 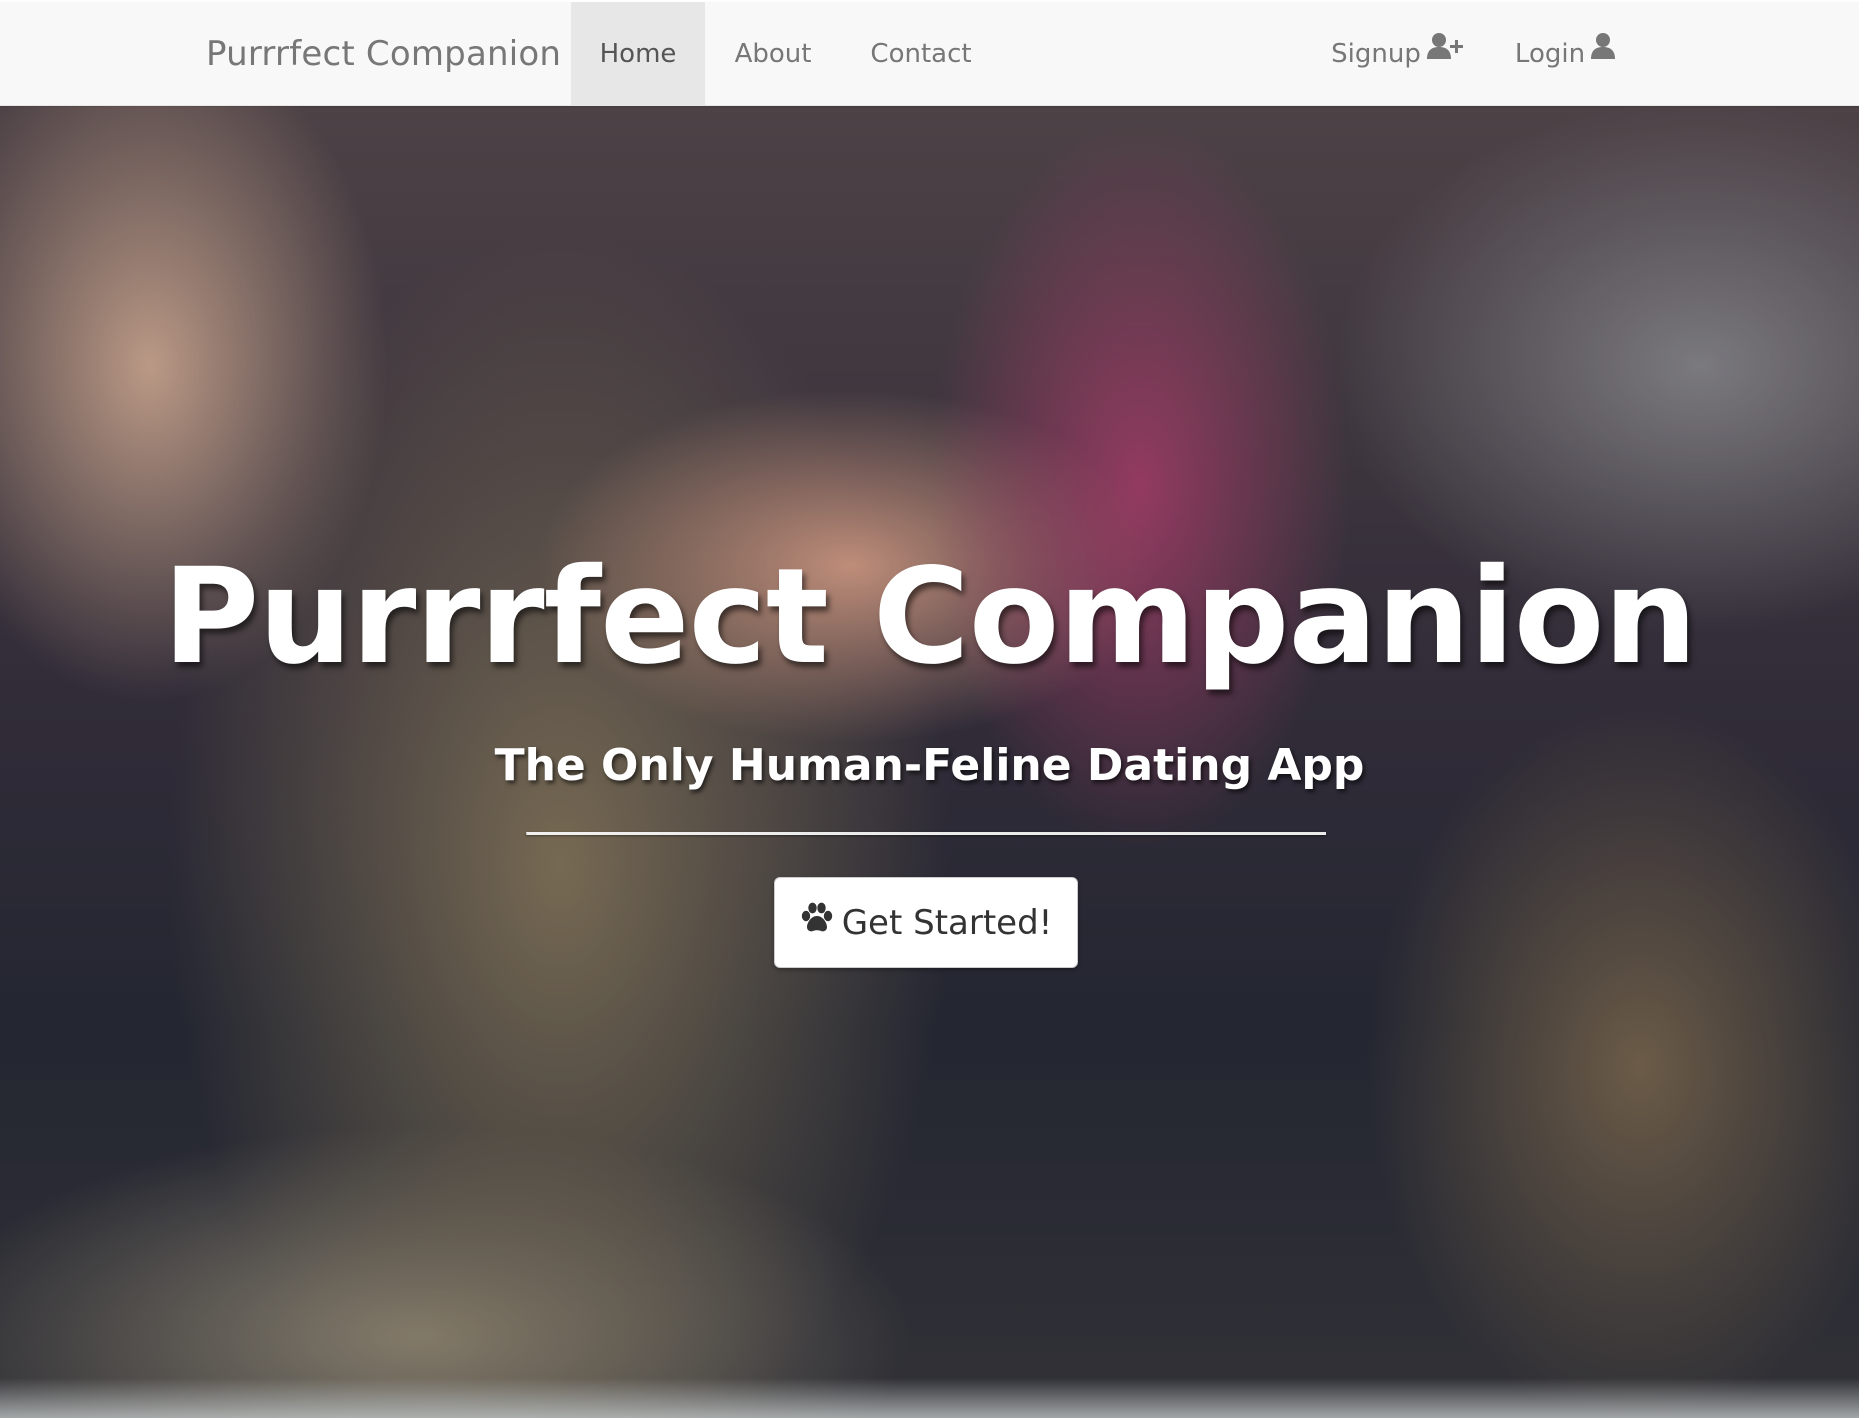 What do you see at coordinates (1603, 52) in the screenshot?
I see `user-icon` at bounding box center [1603, 52].